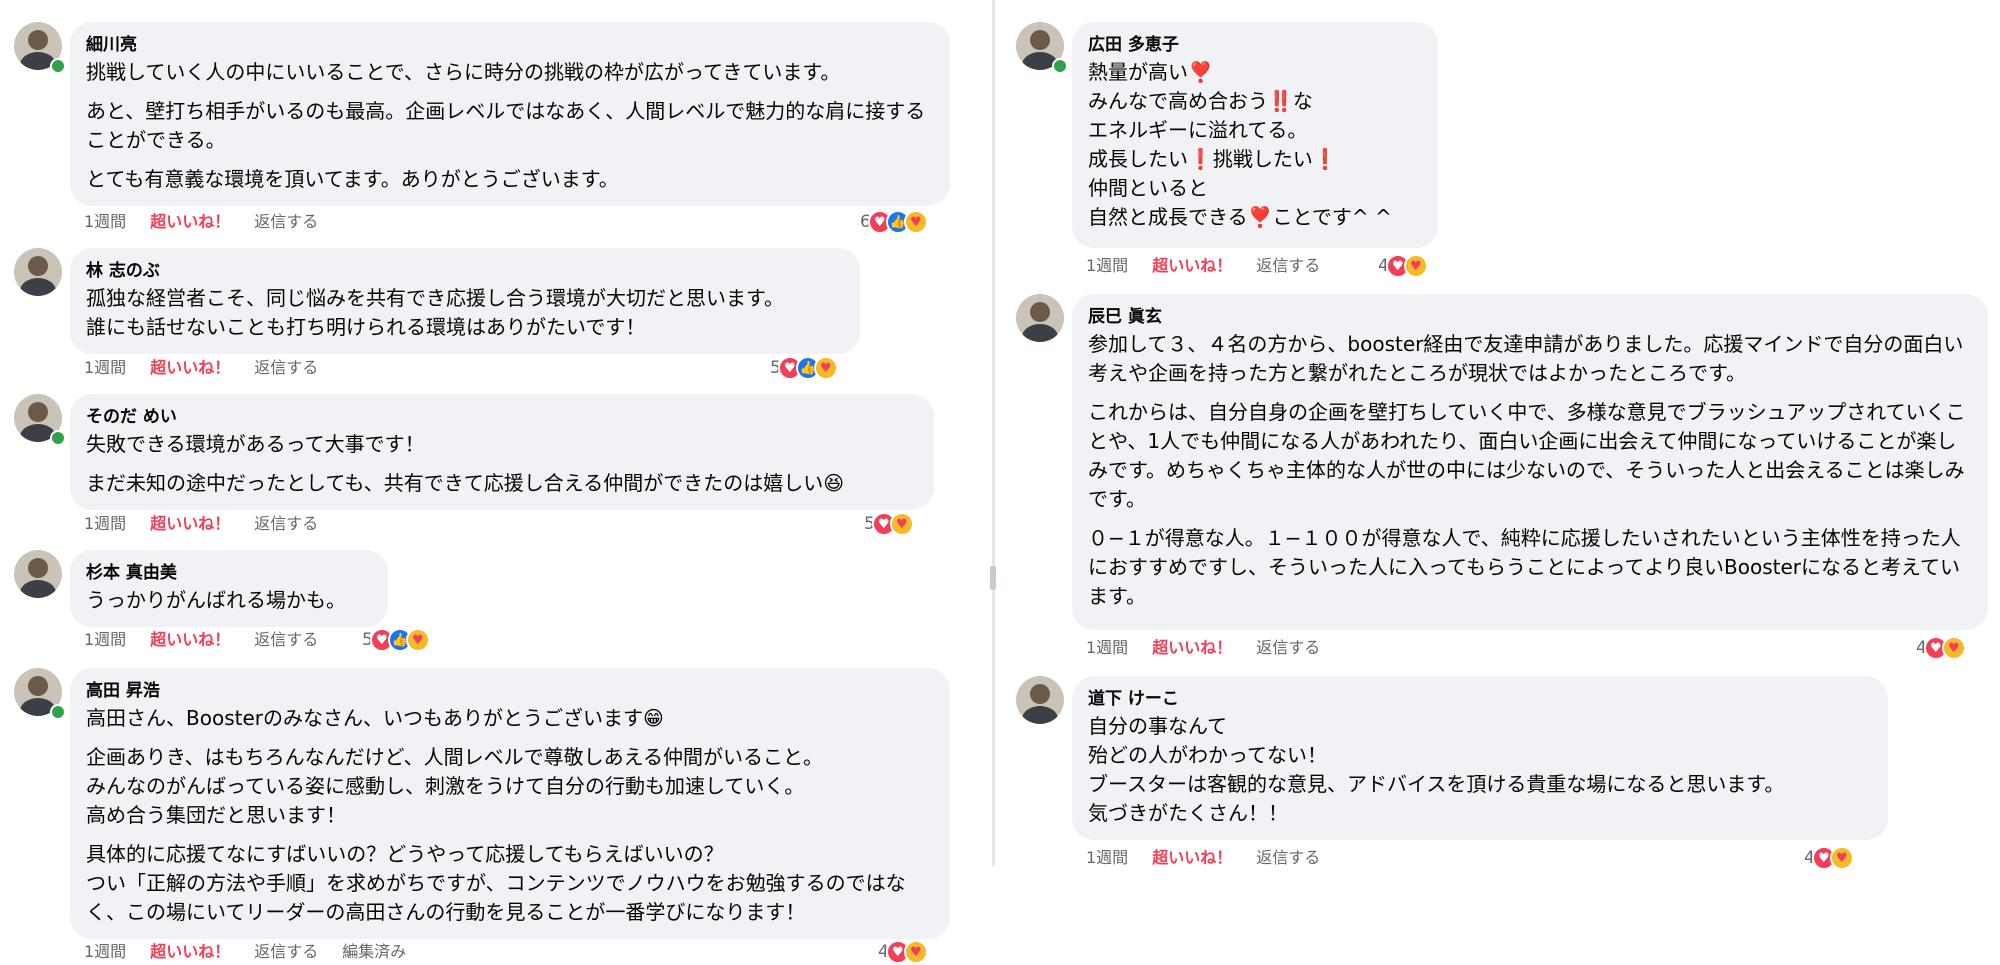 This screenshot has height=965, width=2000. What do you see at coordinates (894, 222) in the screenshot?
I see `reaction-summary: 6 ♥ 👍 ♥` at bounding box center [894, 222].